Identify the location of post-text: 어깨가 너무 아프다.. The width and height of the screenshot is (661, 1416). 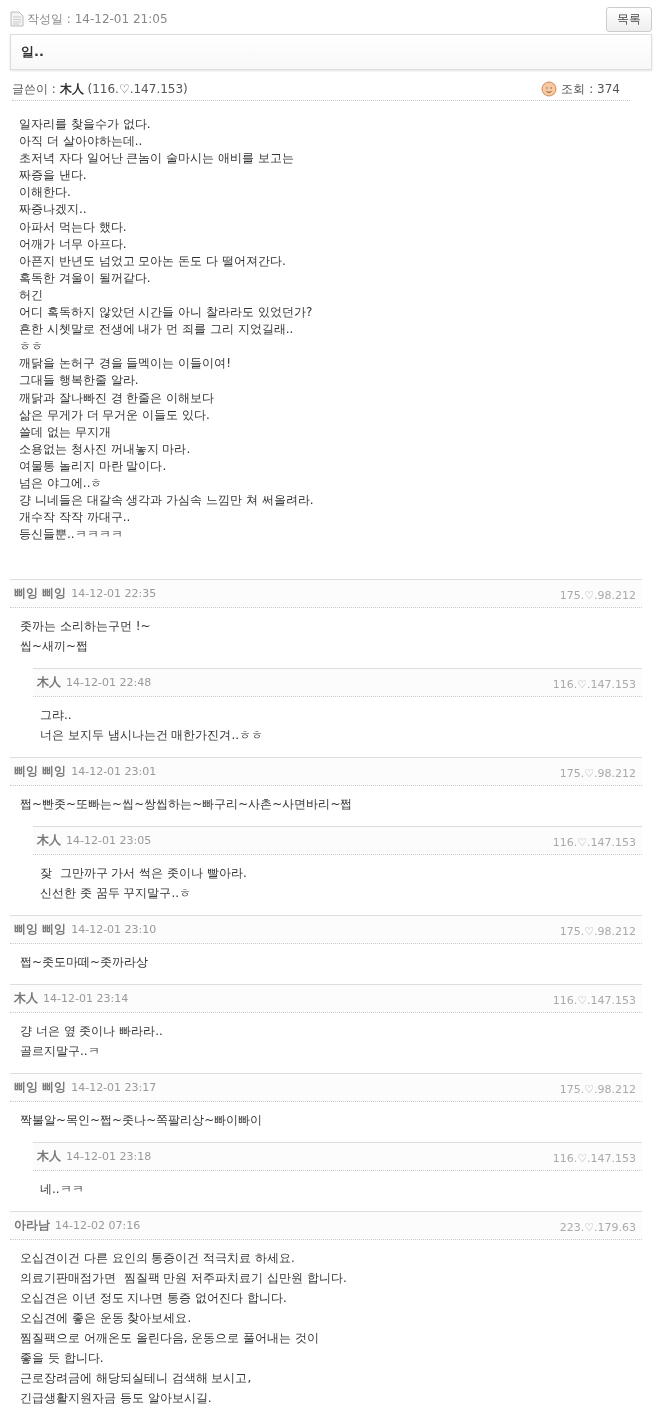
(73, 244).